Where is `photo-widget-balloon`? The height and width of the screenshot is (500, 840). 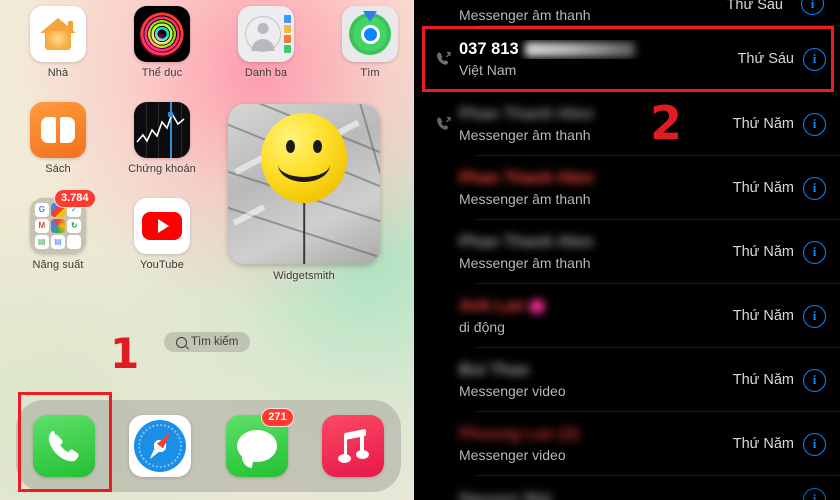 photo-widget-balloon is located at coordinates (304, 184).